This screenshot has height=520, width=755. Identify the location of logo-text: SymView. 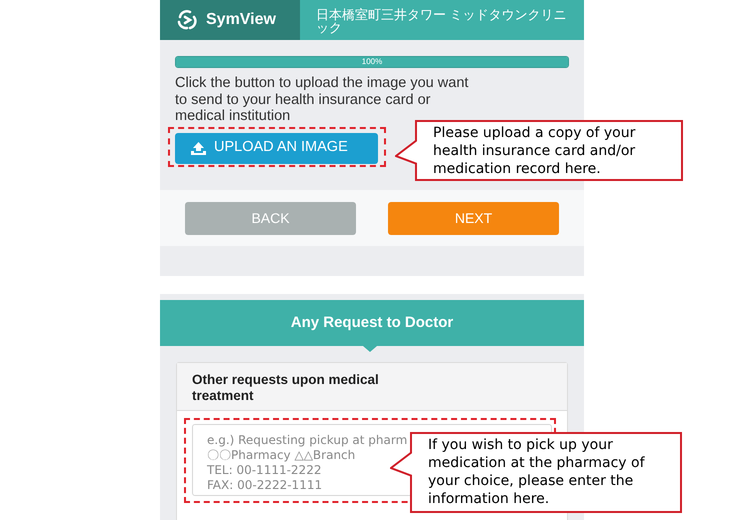
(241, 20).